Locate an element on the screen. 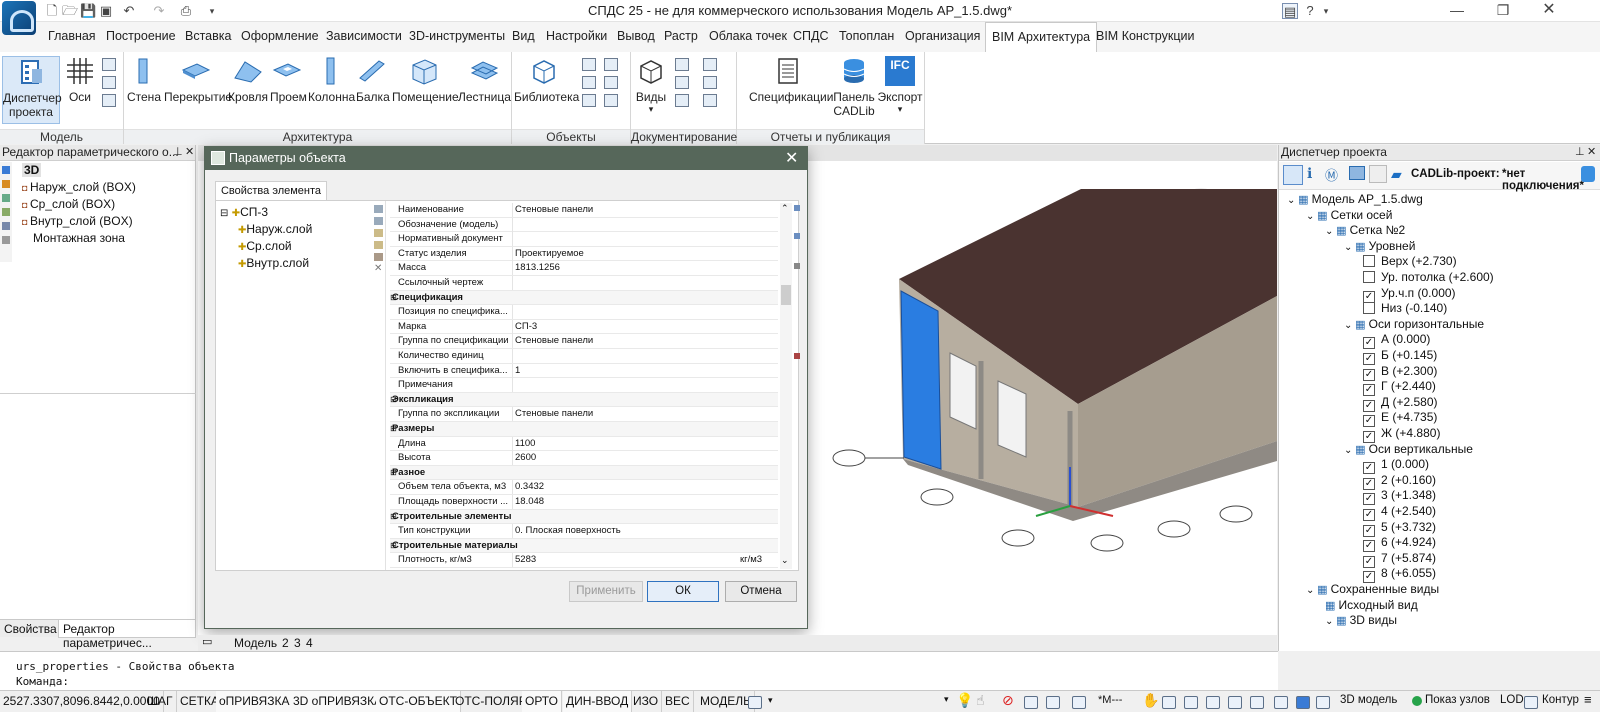 Image resolution: width=1600 pixels, height=712 pixels. project-tree-item: ⌄ ▦ Модель АР_1.5.dwg is located at coordinates (1355, 199).